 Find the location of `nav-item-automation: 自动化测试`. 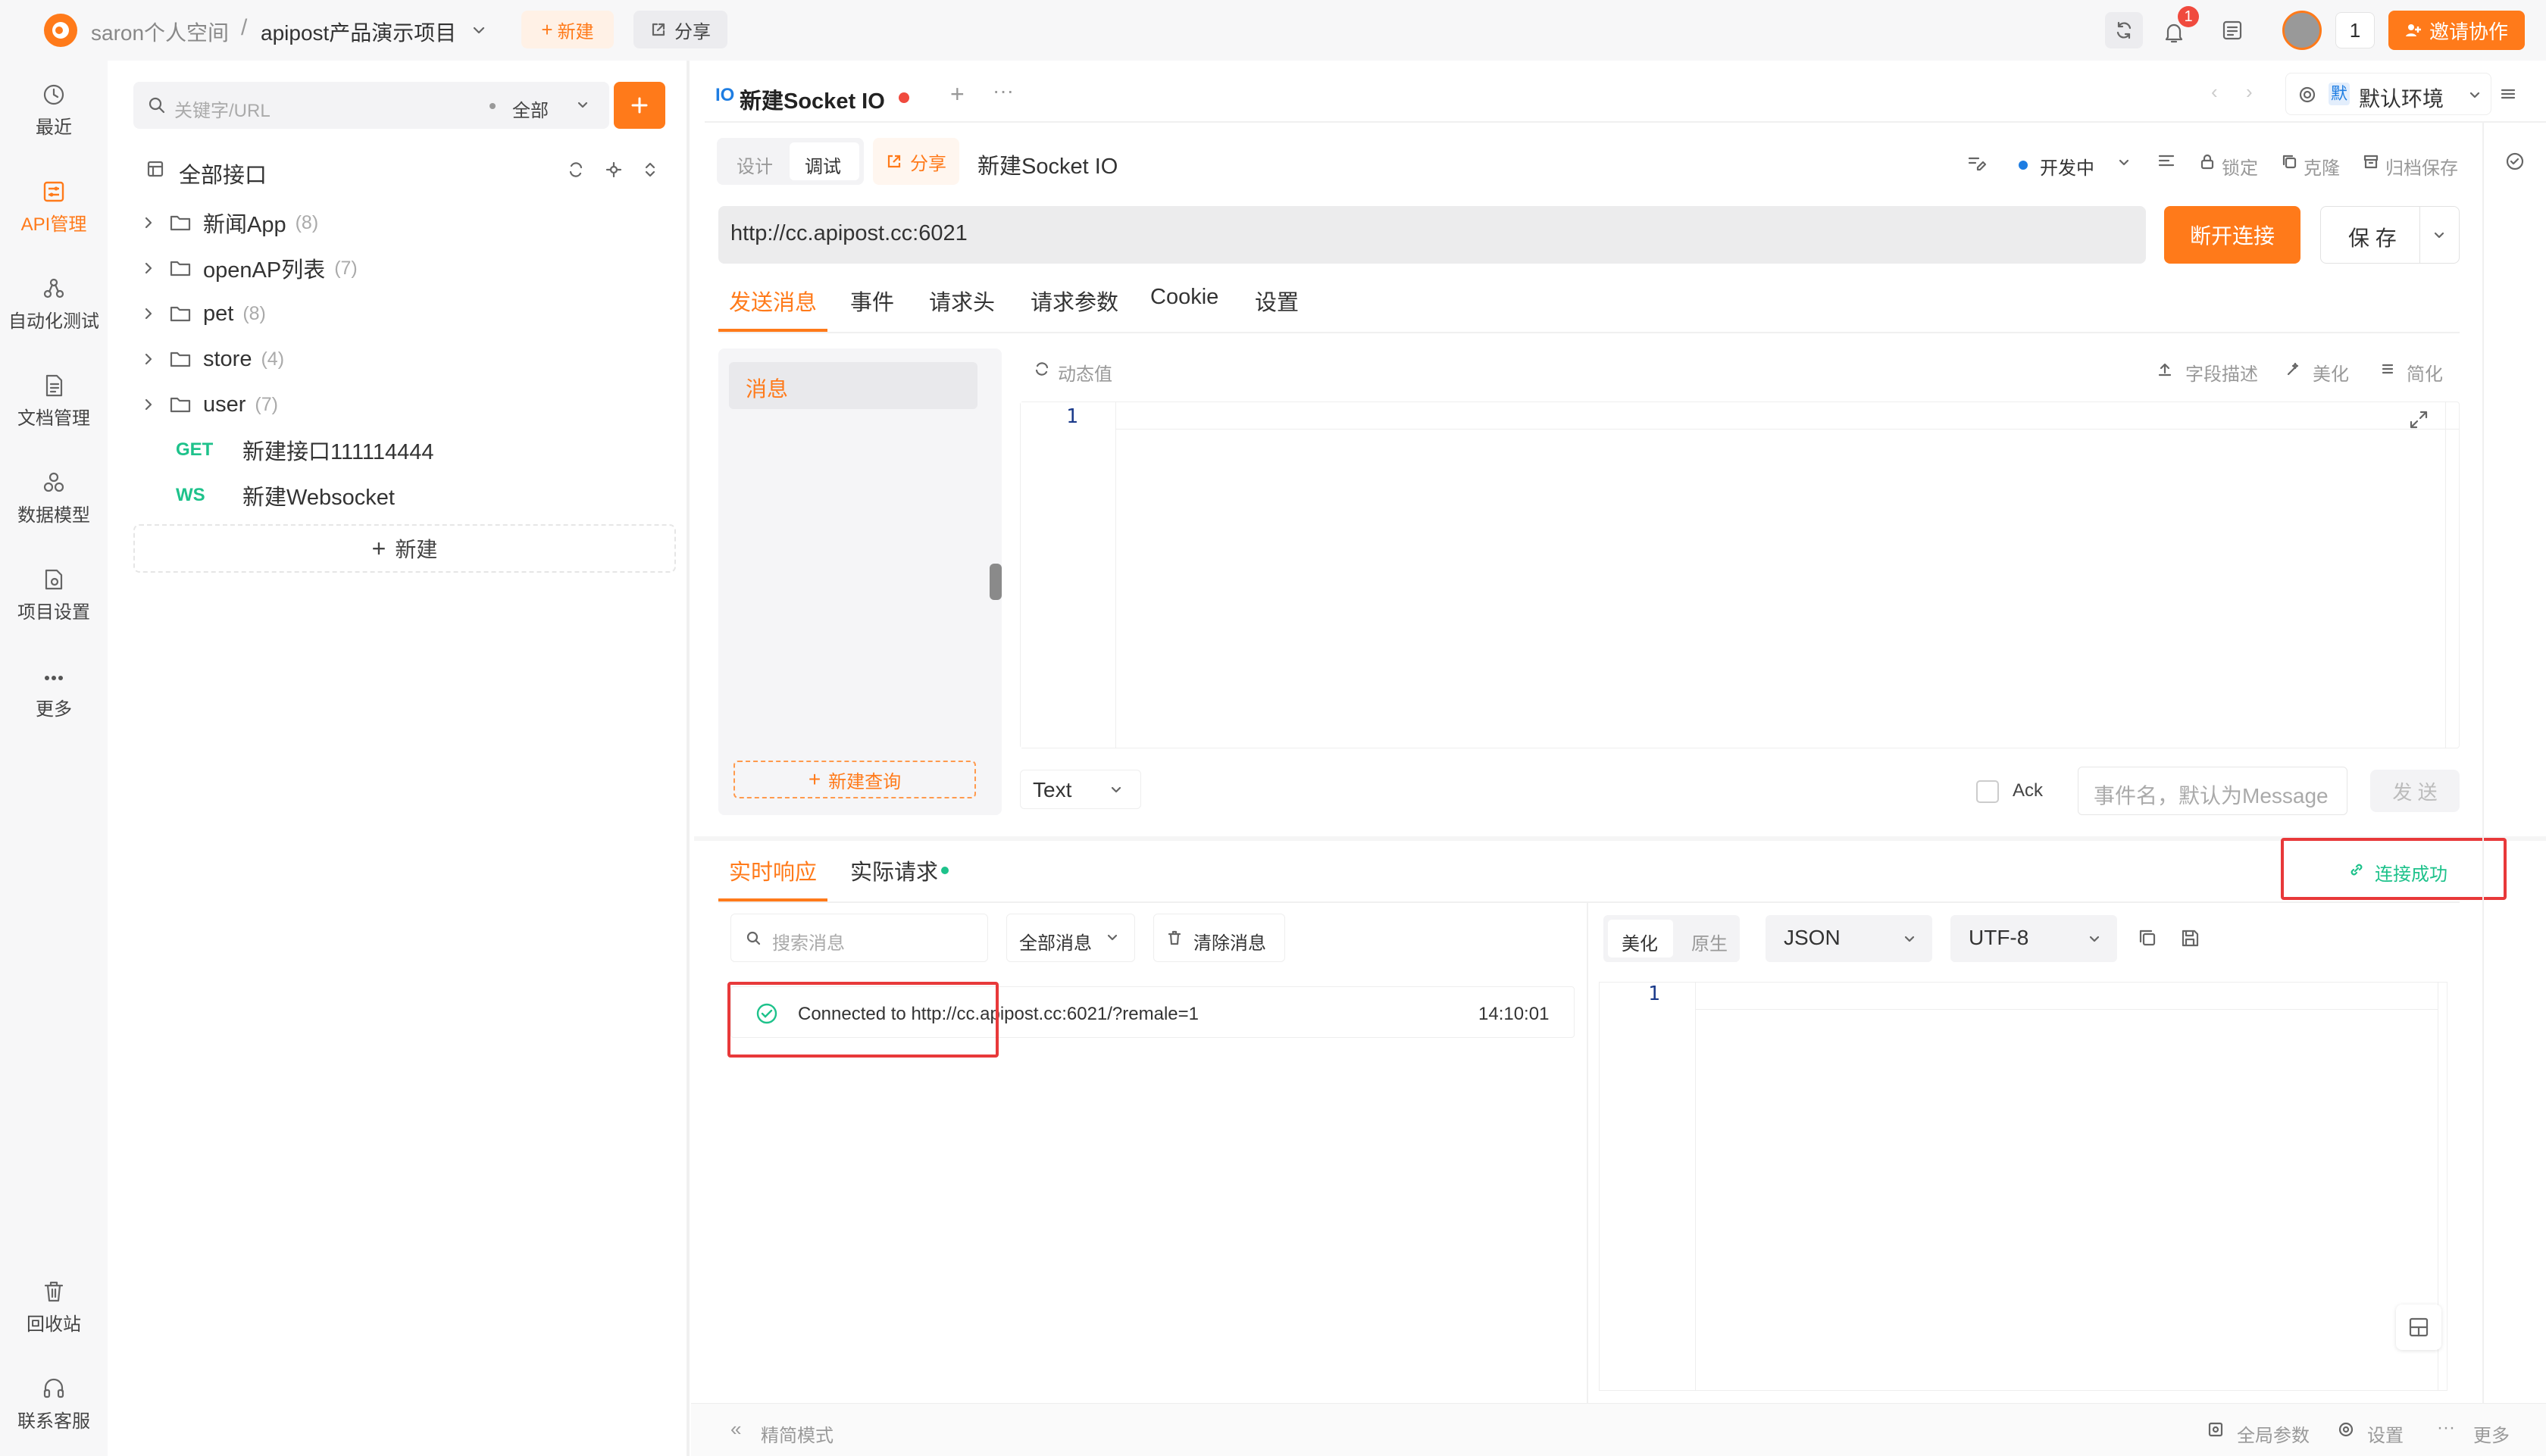

nav-item-automation: 自动化测试 is located at coordinates (54, 304).